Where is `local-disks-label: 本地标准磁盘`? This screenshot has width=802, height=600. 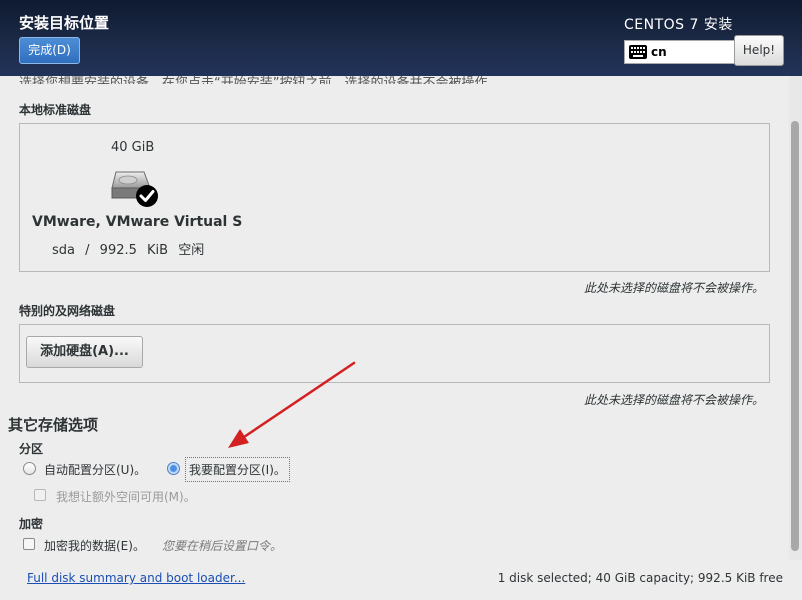 local-disks-label: 本地标准磁盘 is located at coordinates (55, 110).